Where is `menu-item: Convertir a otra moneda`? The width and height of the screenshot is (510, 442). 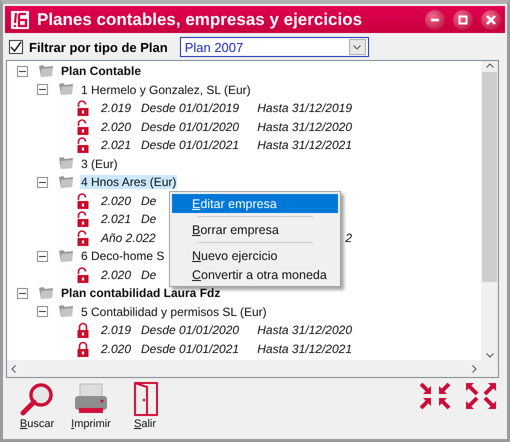 menu-item: Convertir a otra moneda is located at coordinates (255, 274).